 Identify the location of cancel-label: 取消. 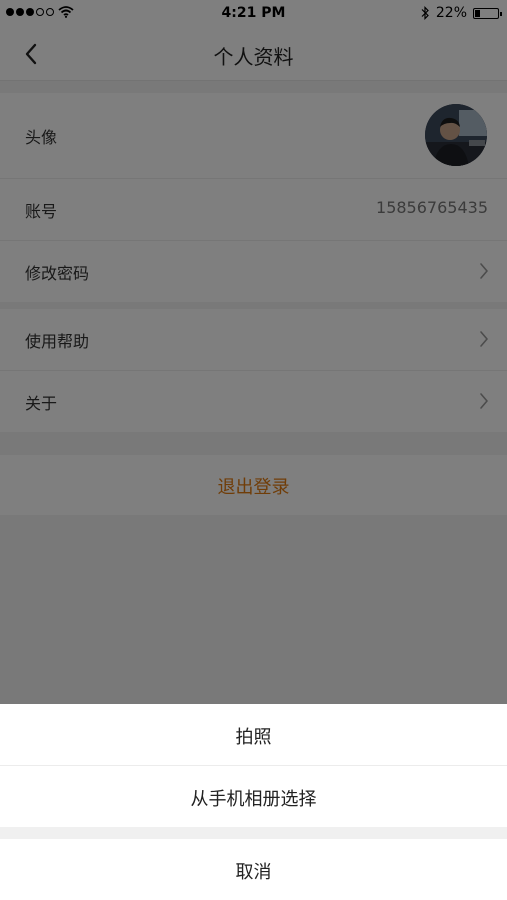
(253, 872).